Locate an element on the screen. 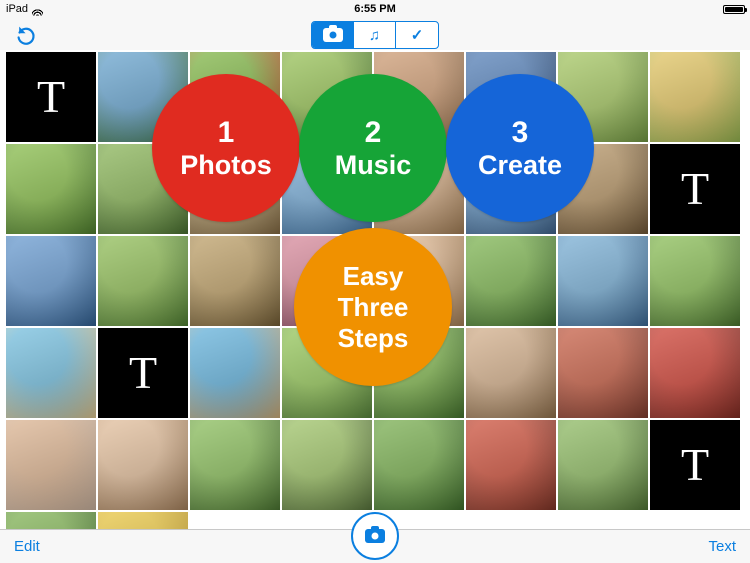 This screenshot has height=563, width=750. text-button: Text is located at coordinates (722, 546).